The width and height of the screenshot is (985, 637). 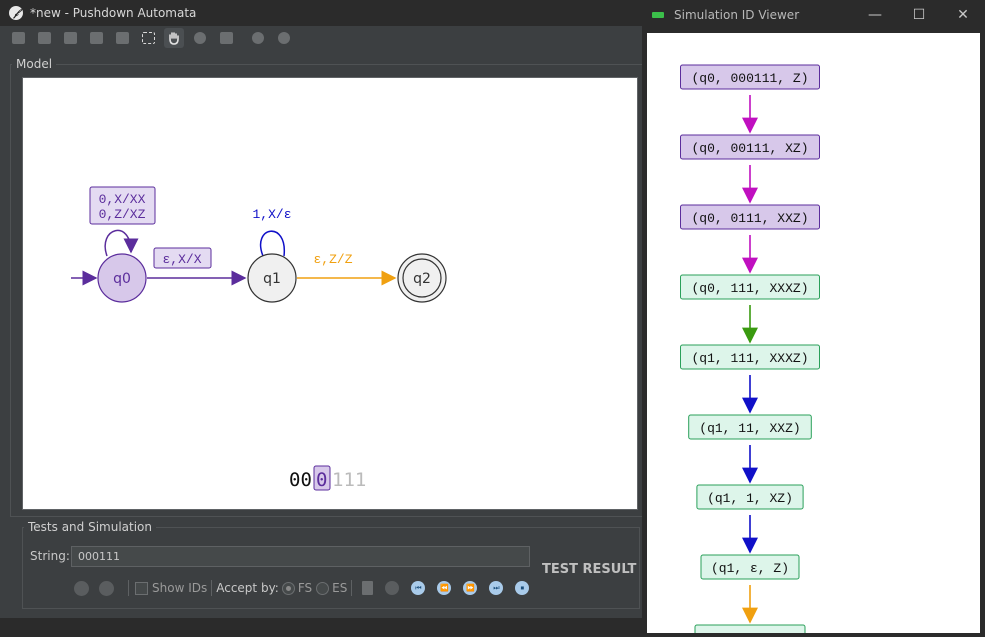 What do you see at coordinates (305, 588) in the screenshot?
I see `fs-label: FS` at bounding box center [305, 588].